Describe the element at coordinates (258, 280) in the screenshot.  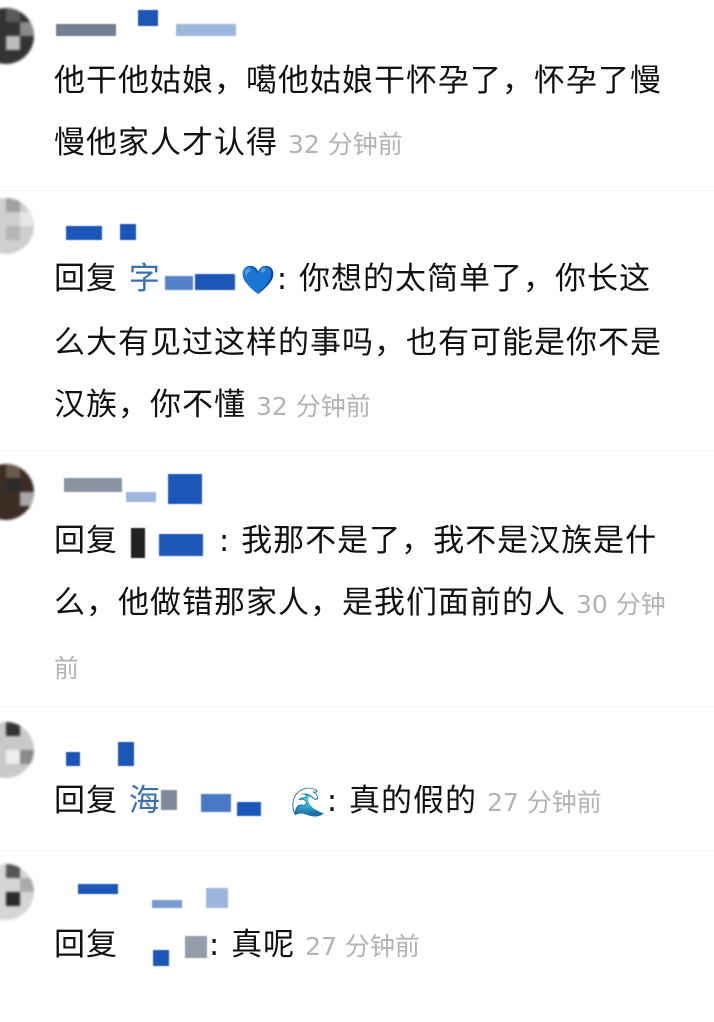
I see `blue-heart-icon: 💙` at that location.